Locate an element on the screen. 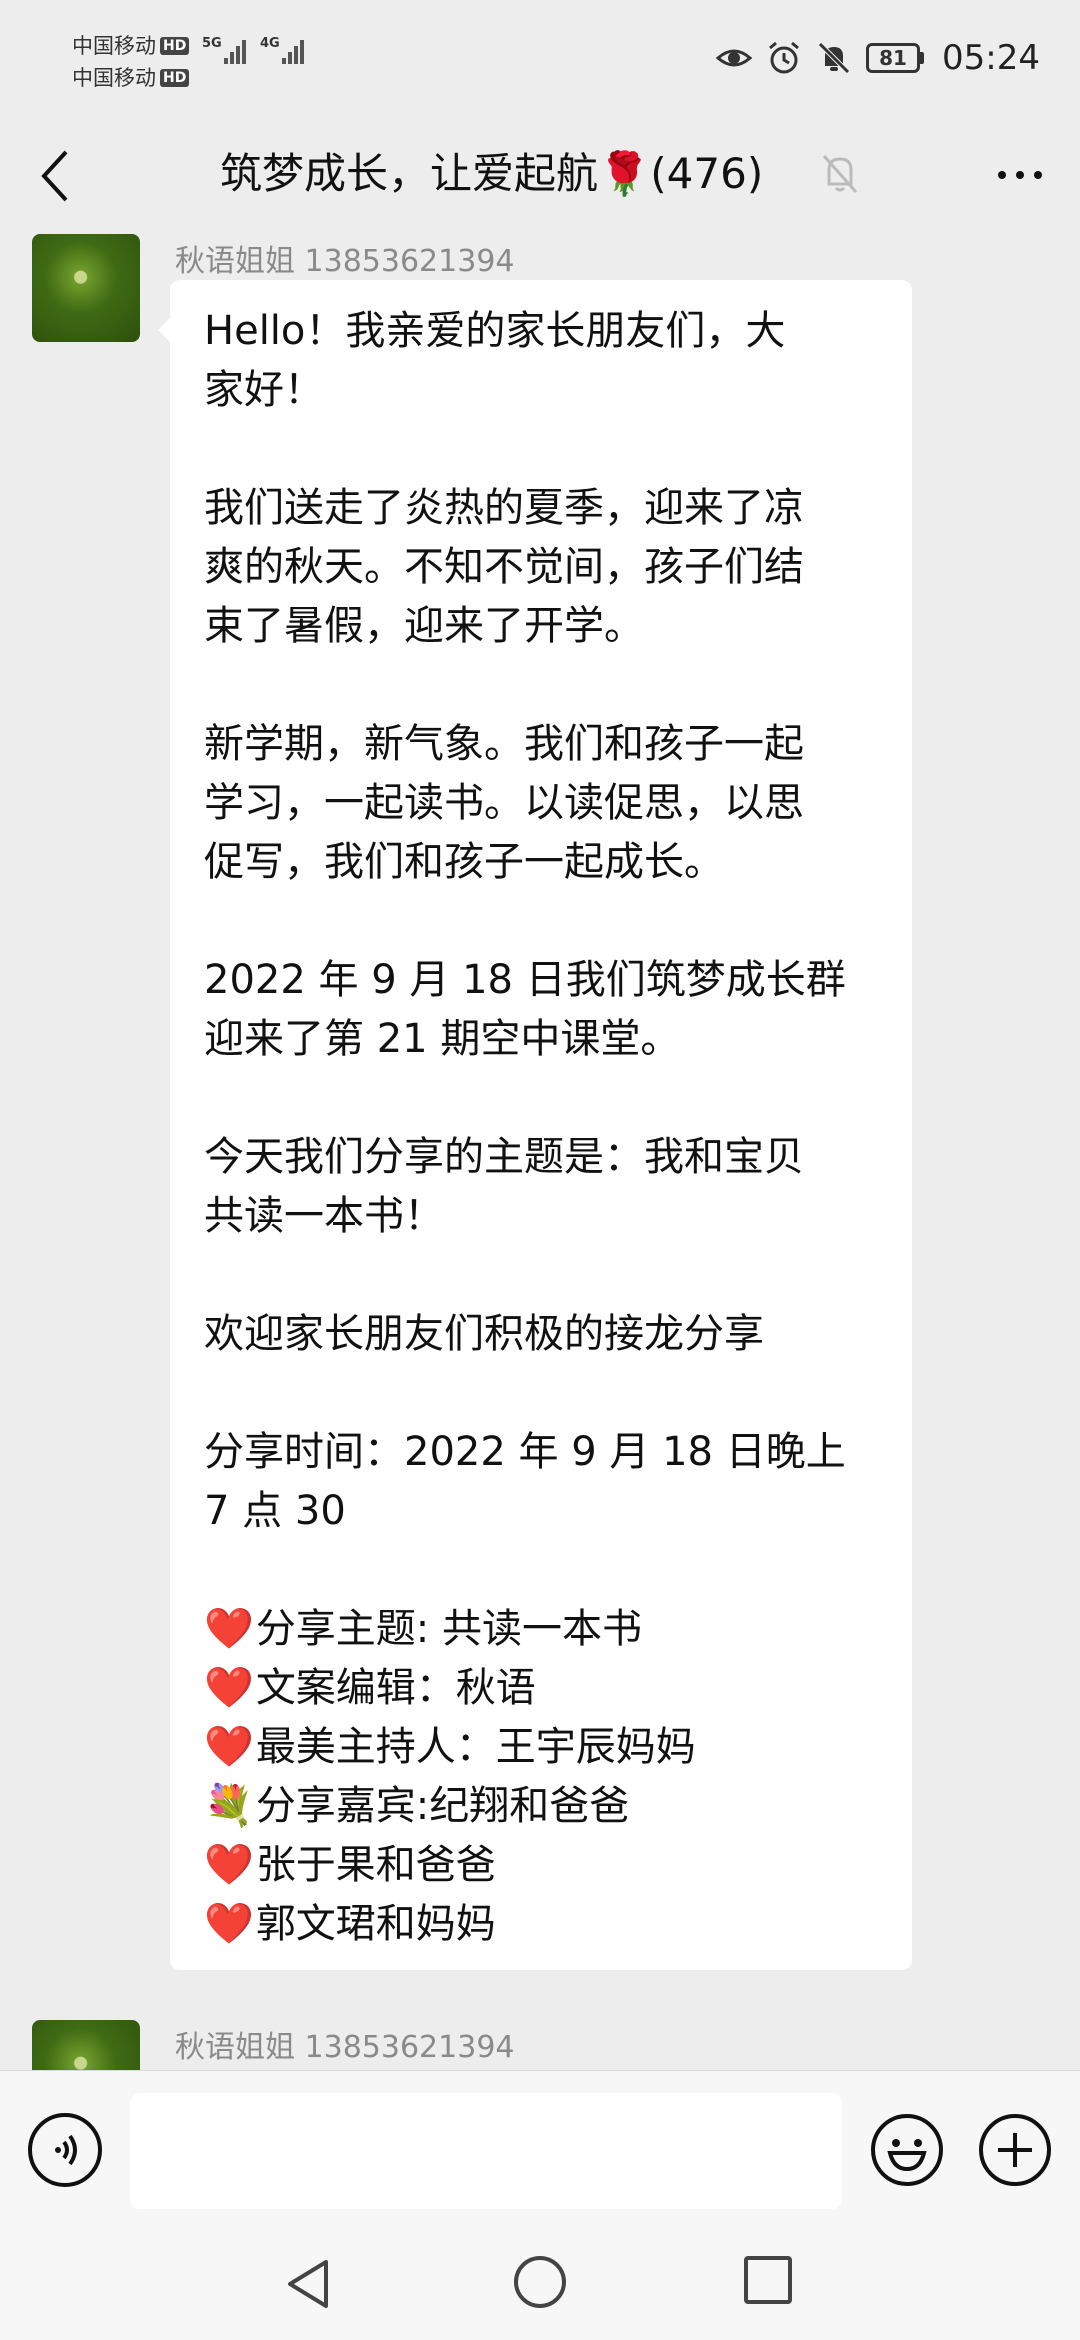  status-icons: 81 05:24 is located at coordinates (878, 58).